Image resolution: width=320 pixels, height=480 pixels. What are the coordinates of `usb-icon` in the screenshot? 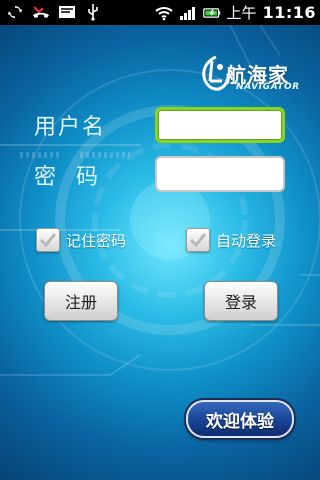 It's located at (93, 12).